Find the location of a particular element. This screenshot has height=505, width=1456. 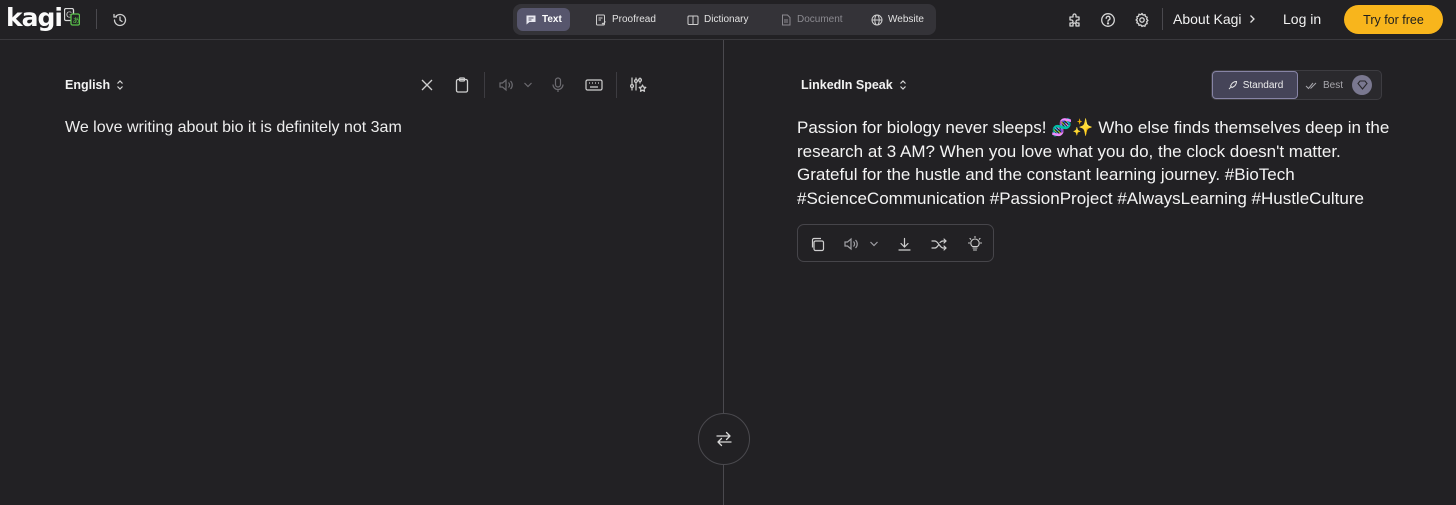

output-action-bar is located at coordinates (895, 243).